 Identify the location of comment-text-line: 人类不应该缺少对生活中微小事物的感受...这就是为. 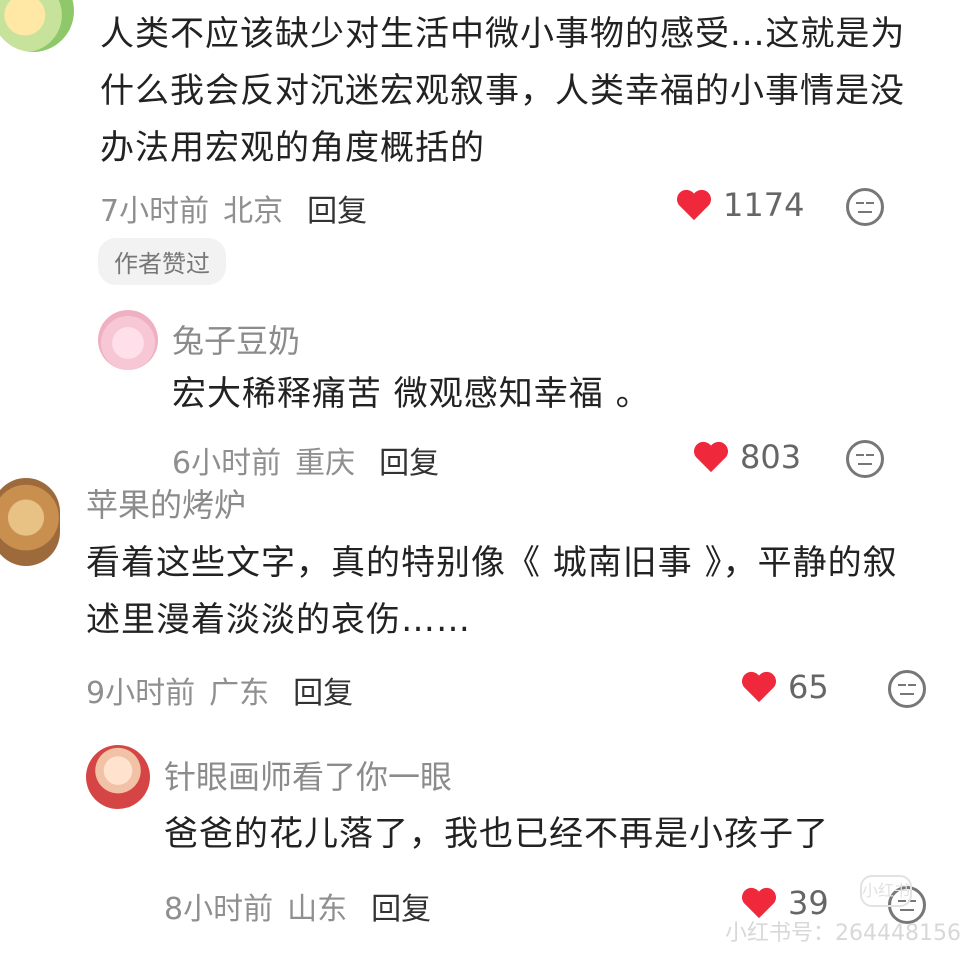
(503, 34).